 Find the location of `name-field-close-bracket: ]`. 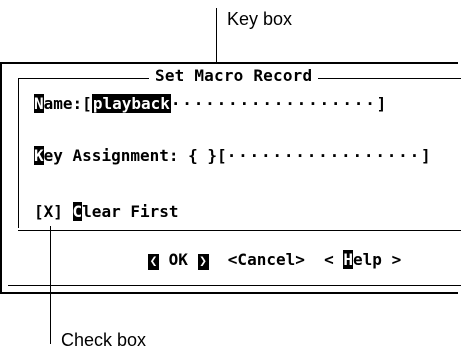

name-field-close-bracket: ] is located at coordinates (381, 103).